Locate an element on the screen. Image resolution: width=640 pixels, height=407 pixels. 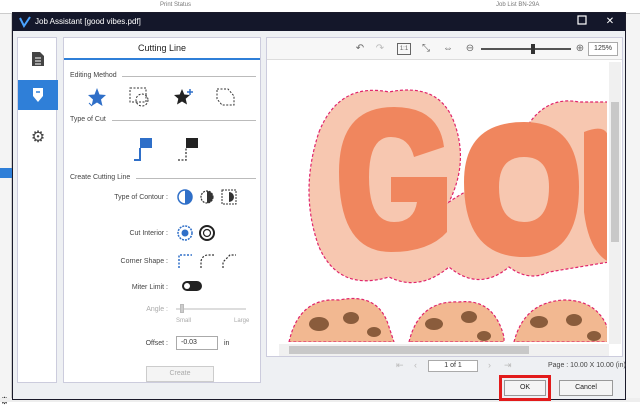
angle-large-label: Large is located at coordinates (242, 321).